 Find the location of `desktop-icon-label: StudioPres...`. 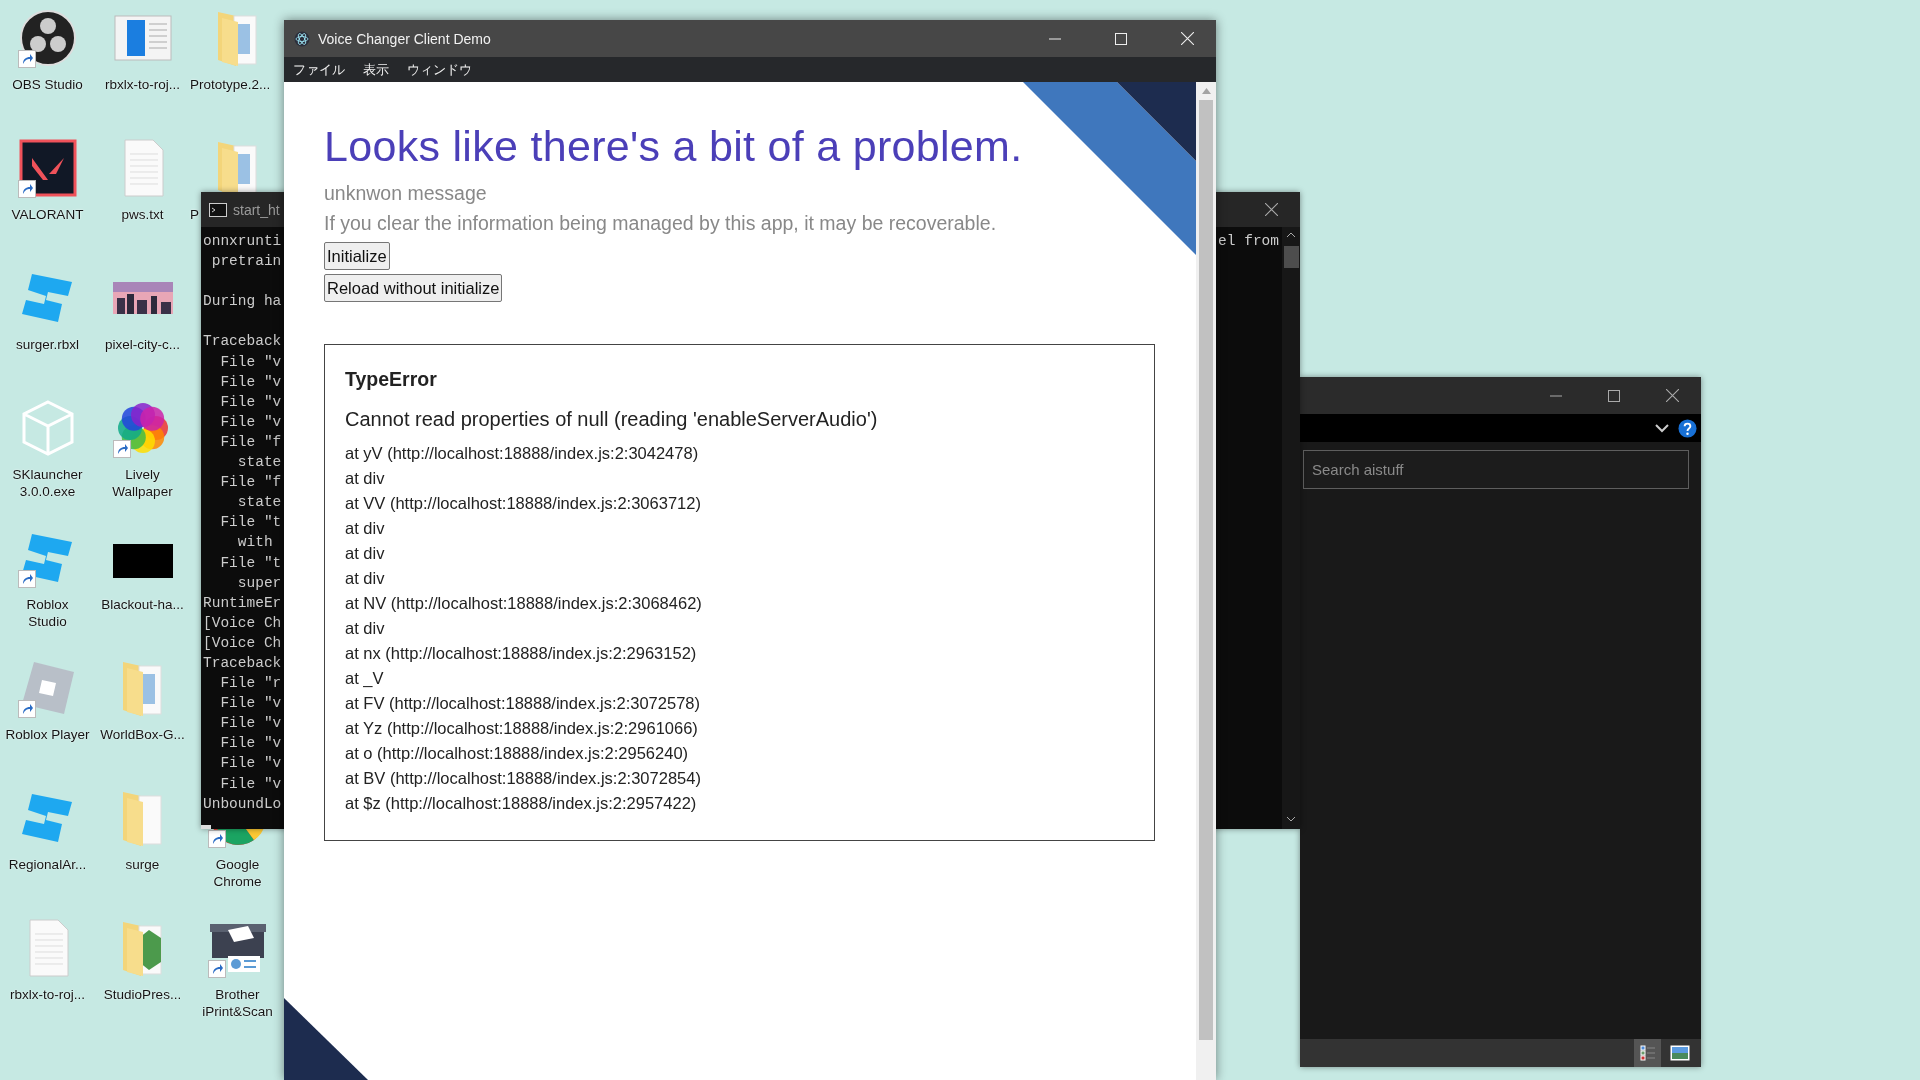

desktop-icon-label: StudioPres... is located at coordinates (142, 994).